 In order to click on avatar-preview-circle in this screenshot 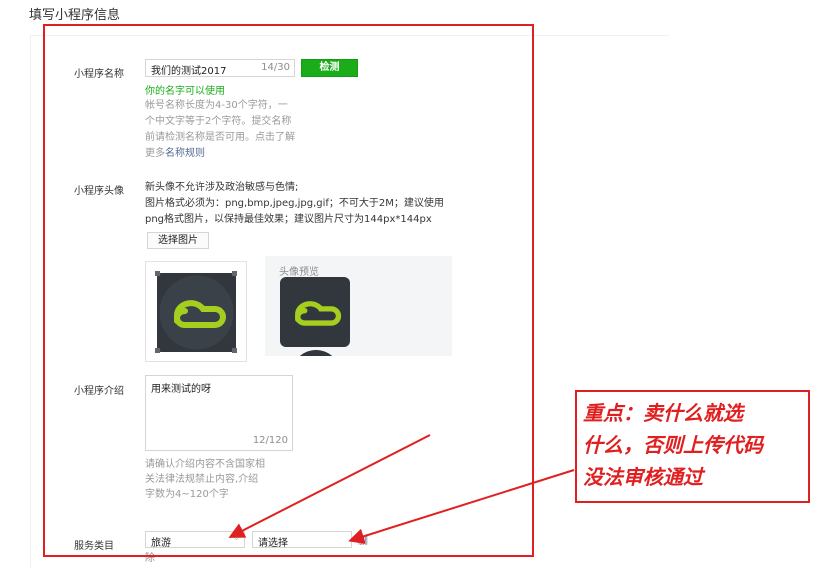, I will do `click(316, 353)`.